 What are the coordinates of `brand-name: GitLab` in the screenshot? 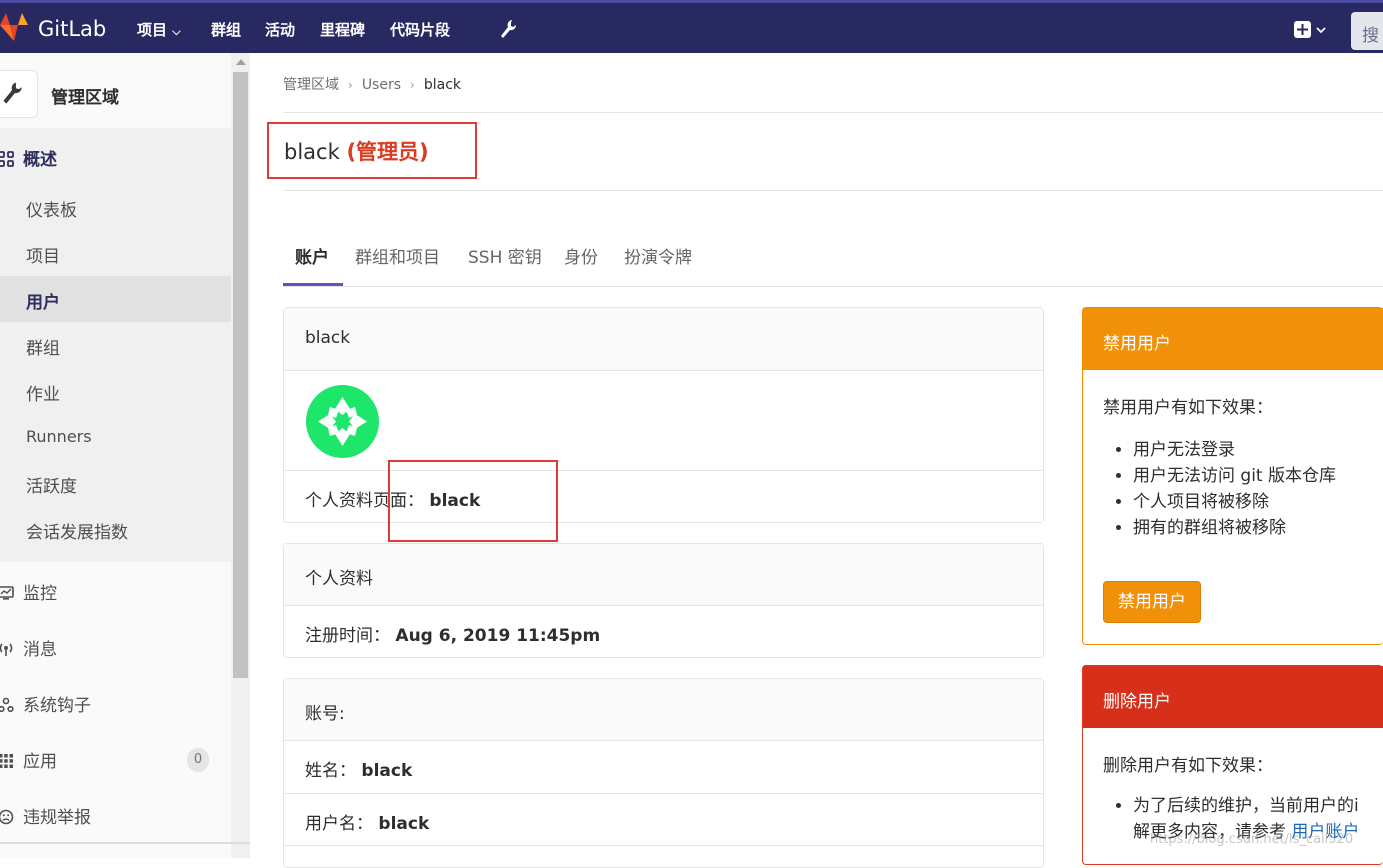 It's located at (72, 29).